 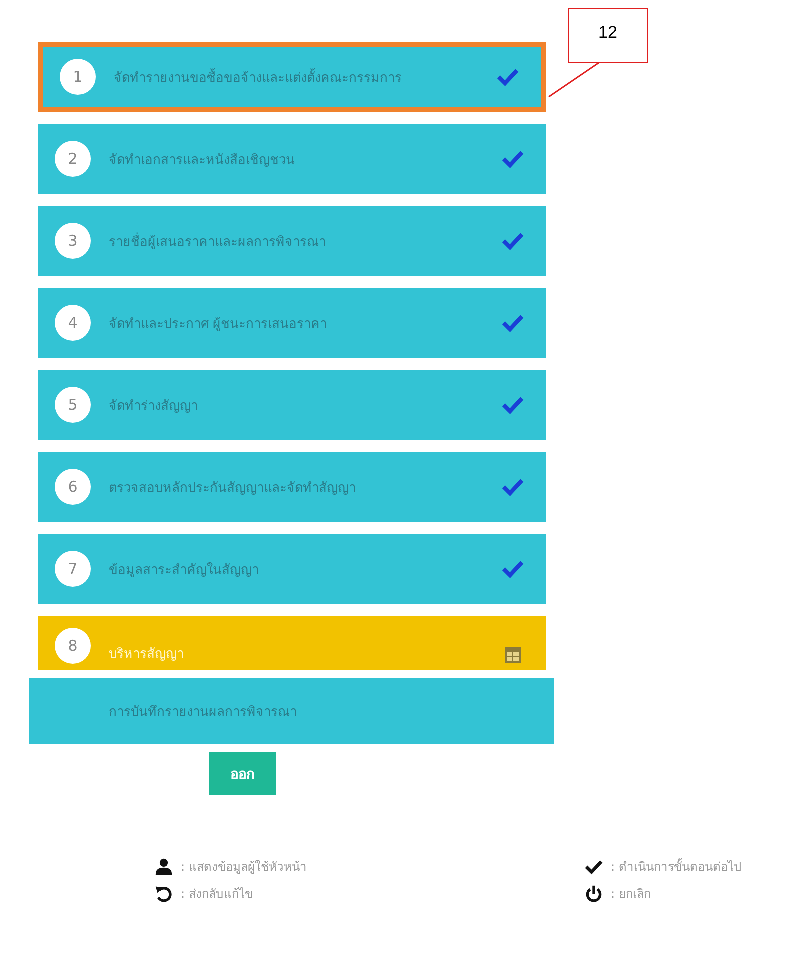 I want to click on step-item: 6 ตรวจสอบหลักประกันสัญญาและจัดทำสัญญา, so click(x=292, y=487).